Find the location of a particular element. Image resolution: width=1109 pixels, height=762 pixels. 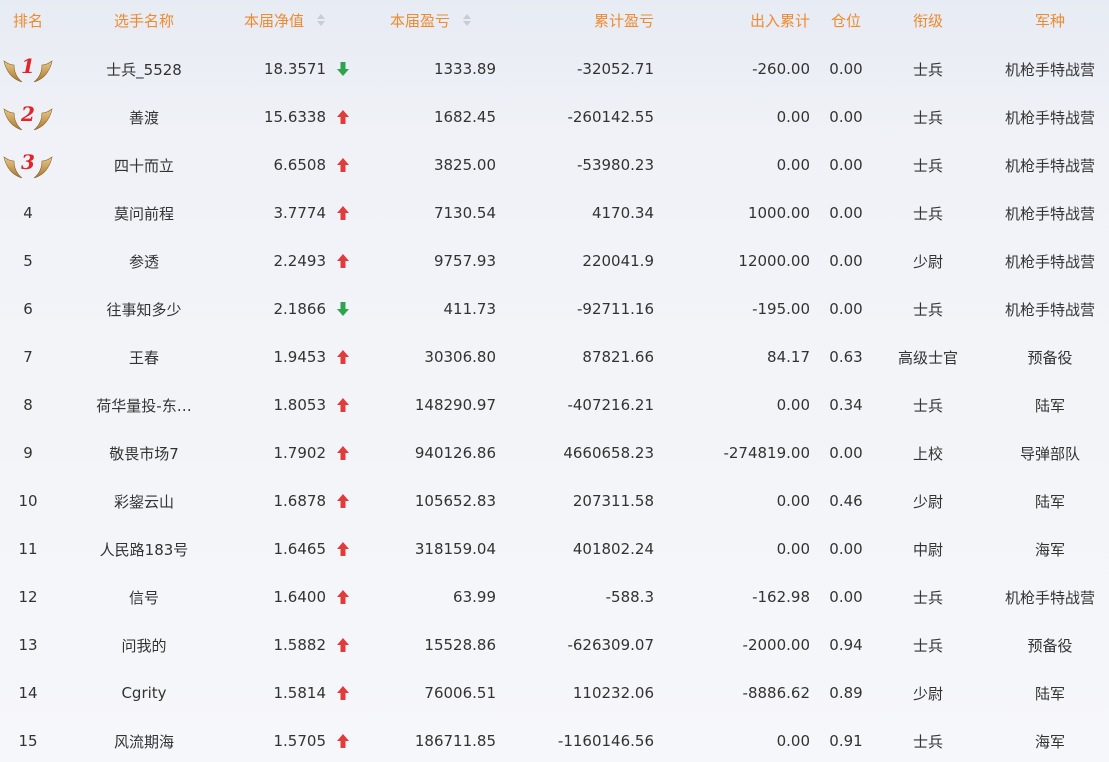

player-name-cell: 往事知多少 is located at coordinates (144, 309).